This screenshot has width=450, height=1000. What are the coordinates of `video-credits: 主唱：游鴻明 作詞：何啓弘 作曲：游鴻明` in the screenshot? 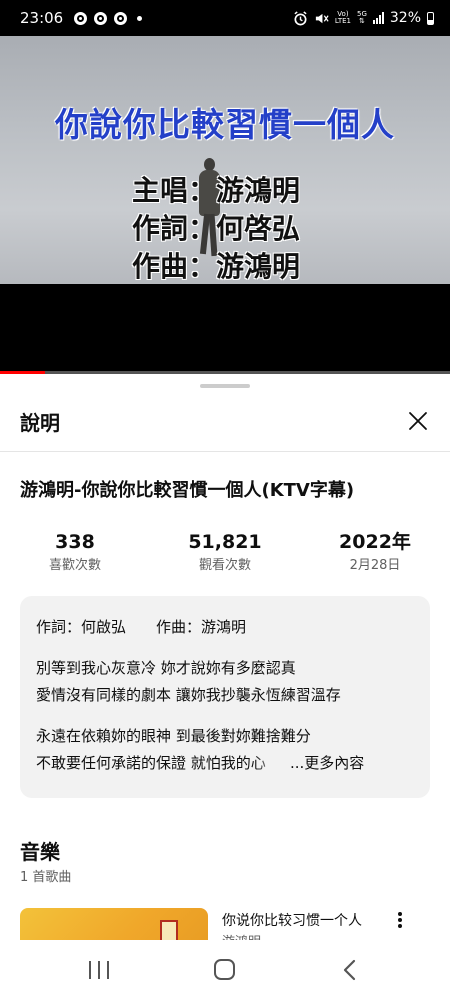 It's located at (216, 228).